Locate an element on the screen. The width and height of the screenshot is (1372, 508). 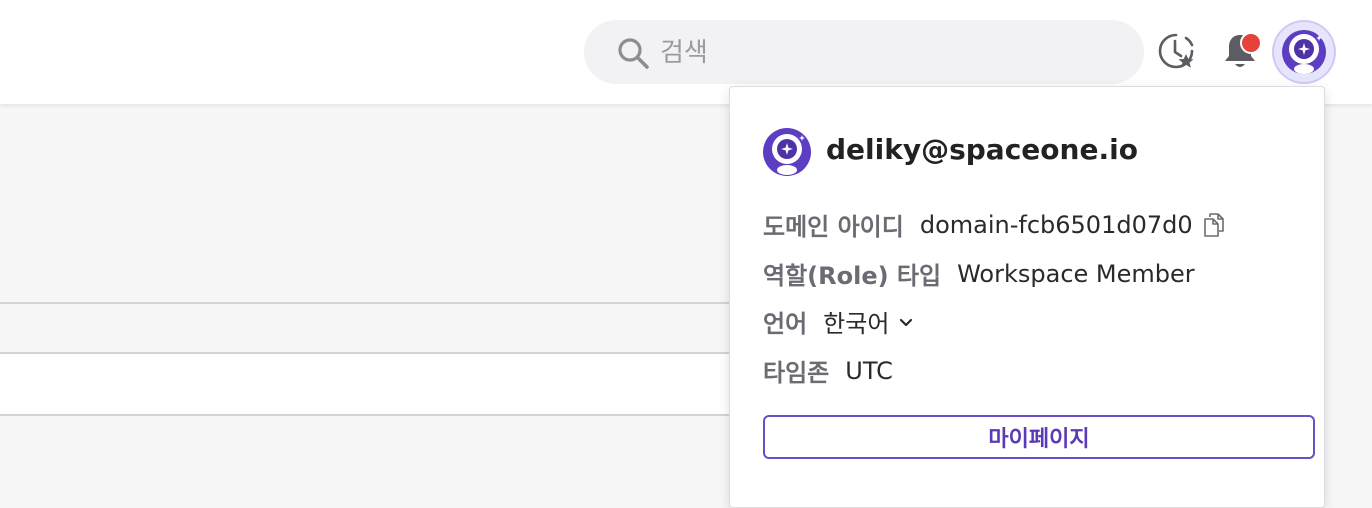
profile-avatar-icon is located at coordinates (1304, 52).